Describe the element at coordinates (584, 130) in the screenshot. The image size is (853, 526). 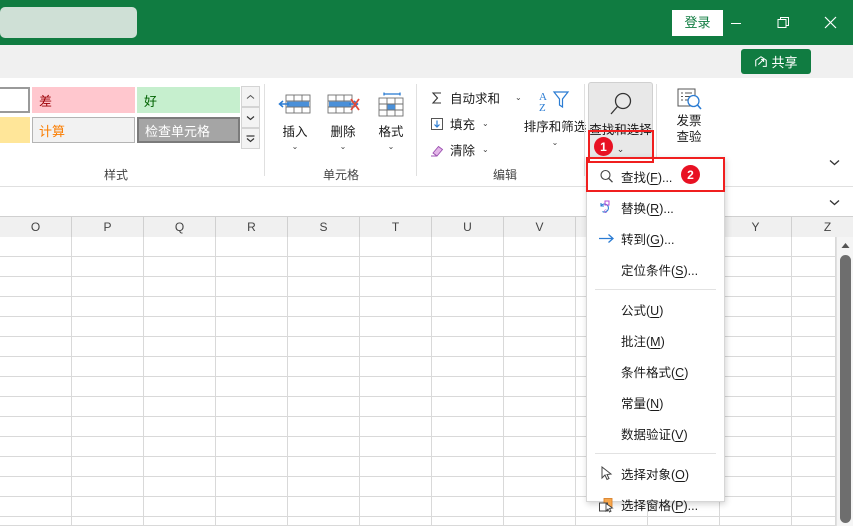
I see `divider-editing-find` at that location.